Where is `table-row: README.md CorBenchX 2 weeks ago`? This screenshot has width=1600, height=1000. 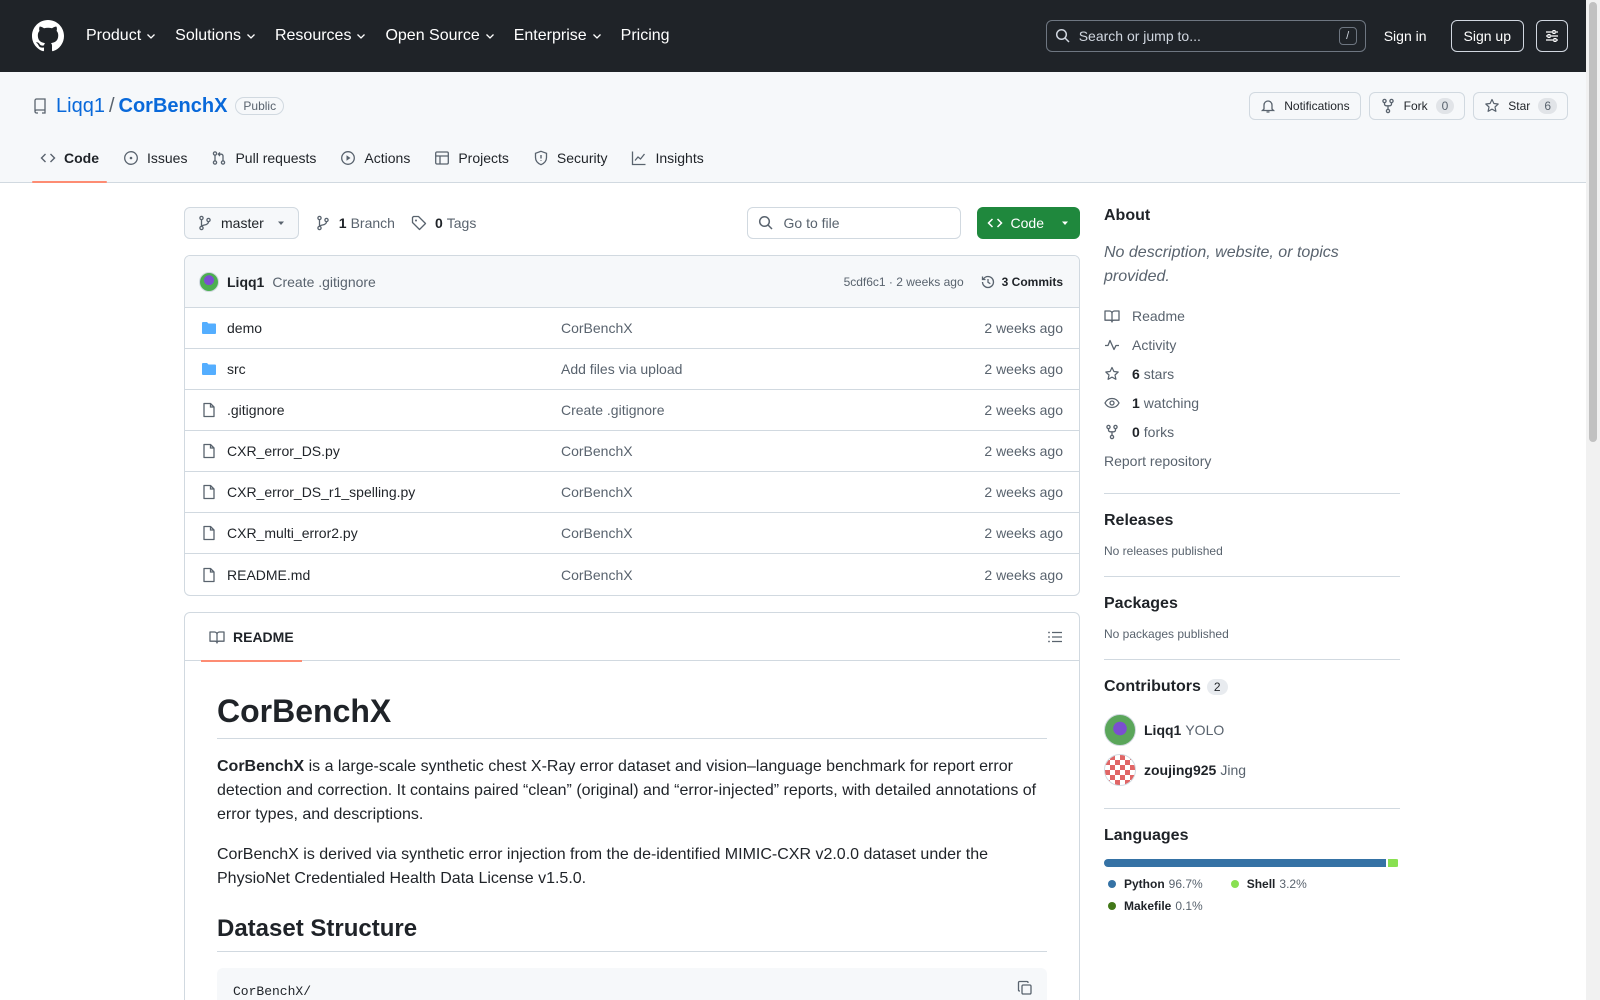 table-row: README.md CorBenchX 2 weeks ago is located at coordinates (632, 574).